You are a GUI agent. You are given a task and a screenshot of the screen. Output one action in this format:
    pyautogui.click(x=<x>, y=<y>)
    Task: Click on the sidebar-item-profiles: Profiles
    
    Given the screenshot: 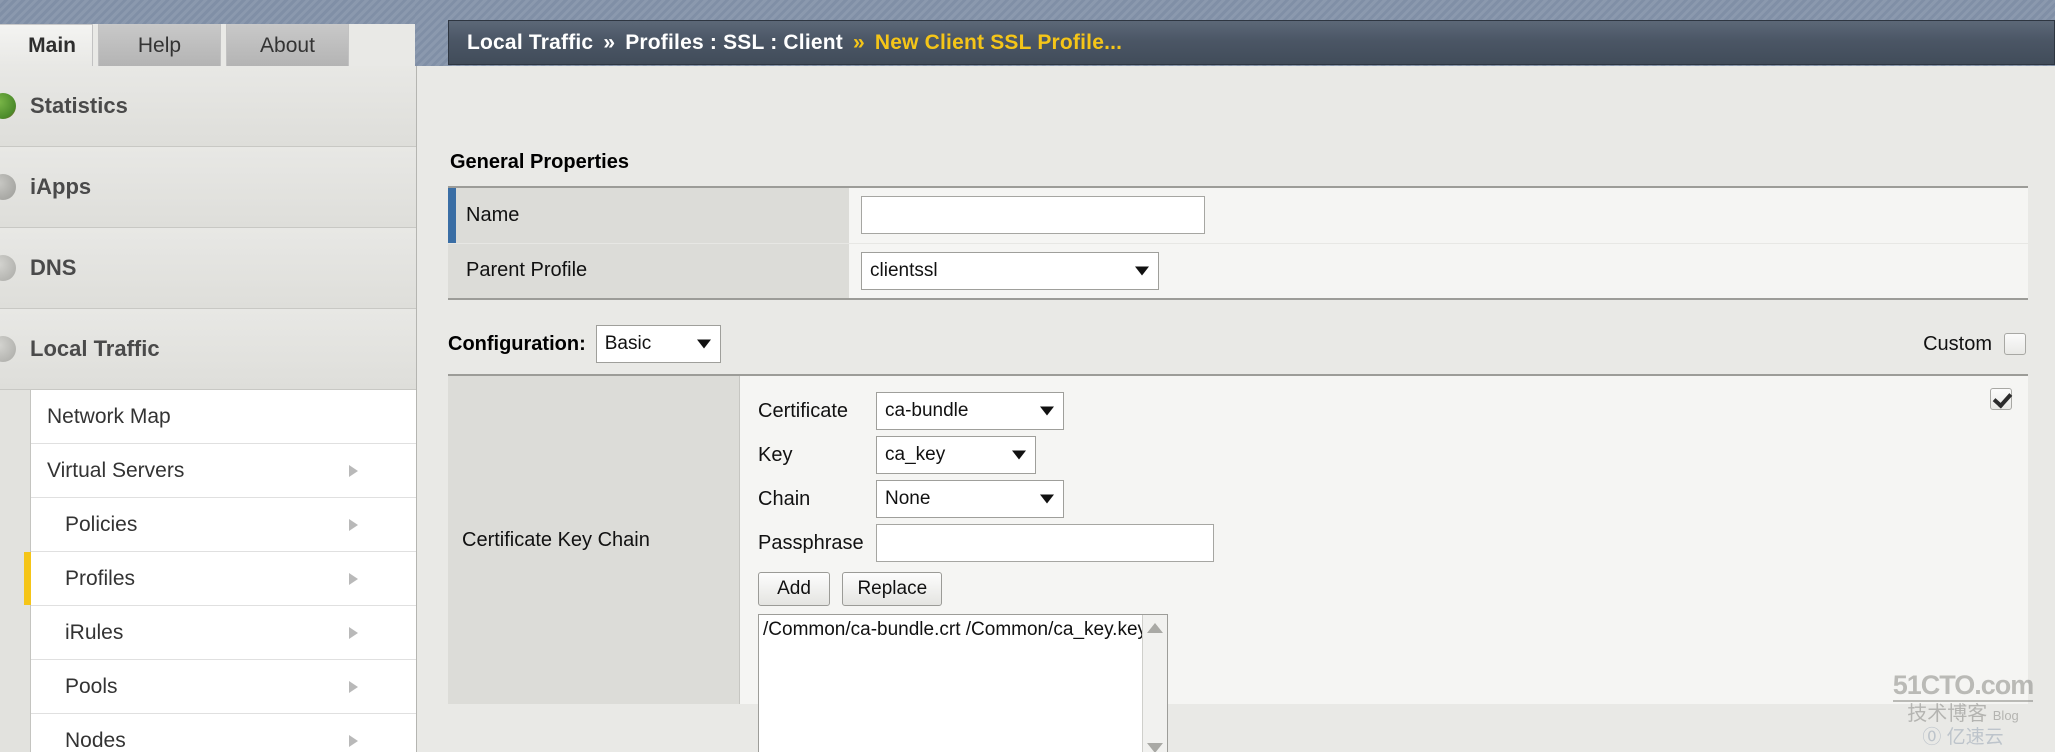 What is the action you would take?
    pyautogui.click(x=220, y=579)
    